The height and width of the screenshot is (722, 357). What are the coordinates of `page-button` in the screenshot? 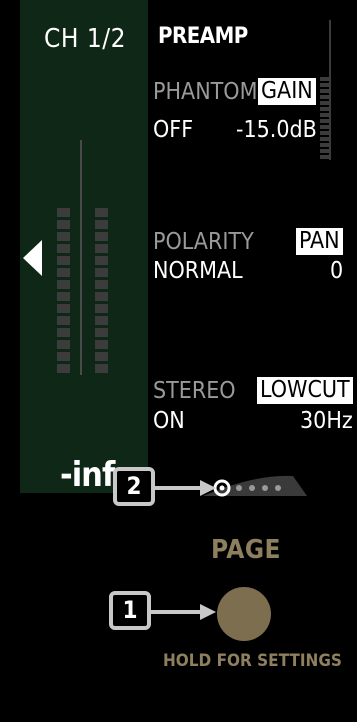 It's located at (244, 614).